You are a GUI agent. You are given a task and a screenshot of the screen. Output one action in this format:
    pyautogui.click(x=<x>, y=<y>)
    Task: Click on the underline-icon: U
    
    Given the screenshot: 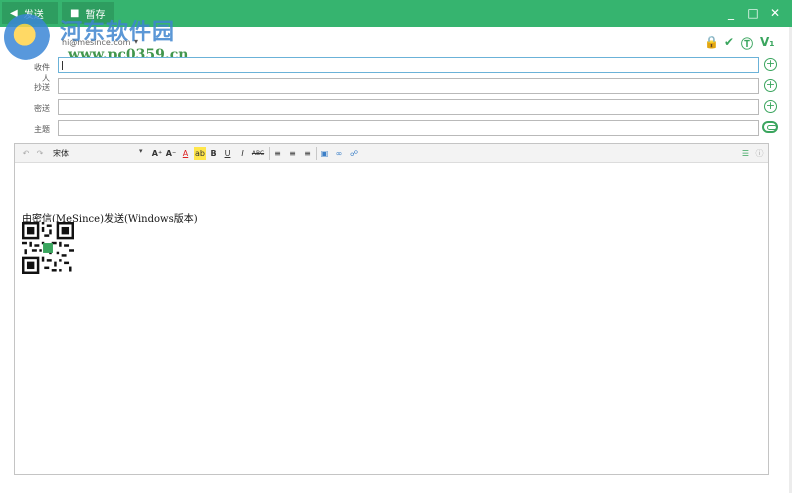 What is the action you would take?
    pyautogui.click(x=227, y=153)
    